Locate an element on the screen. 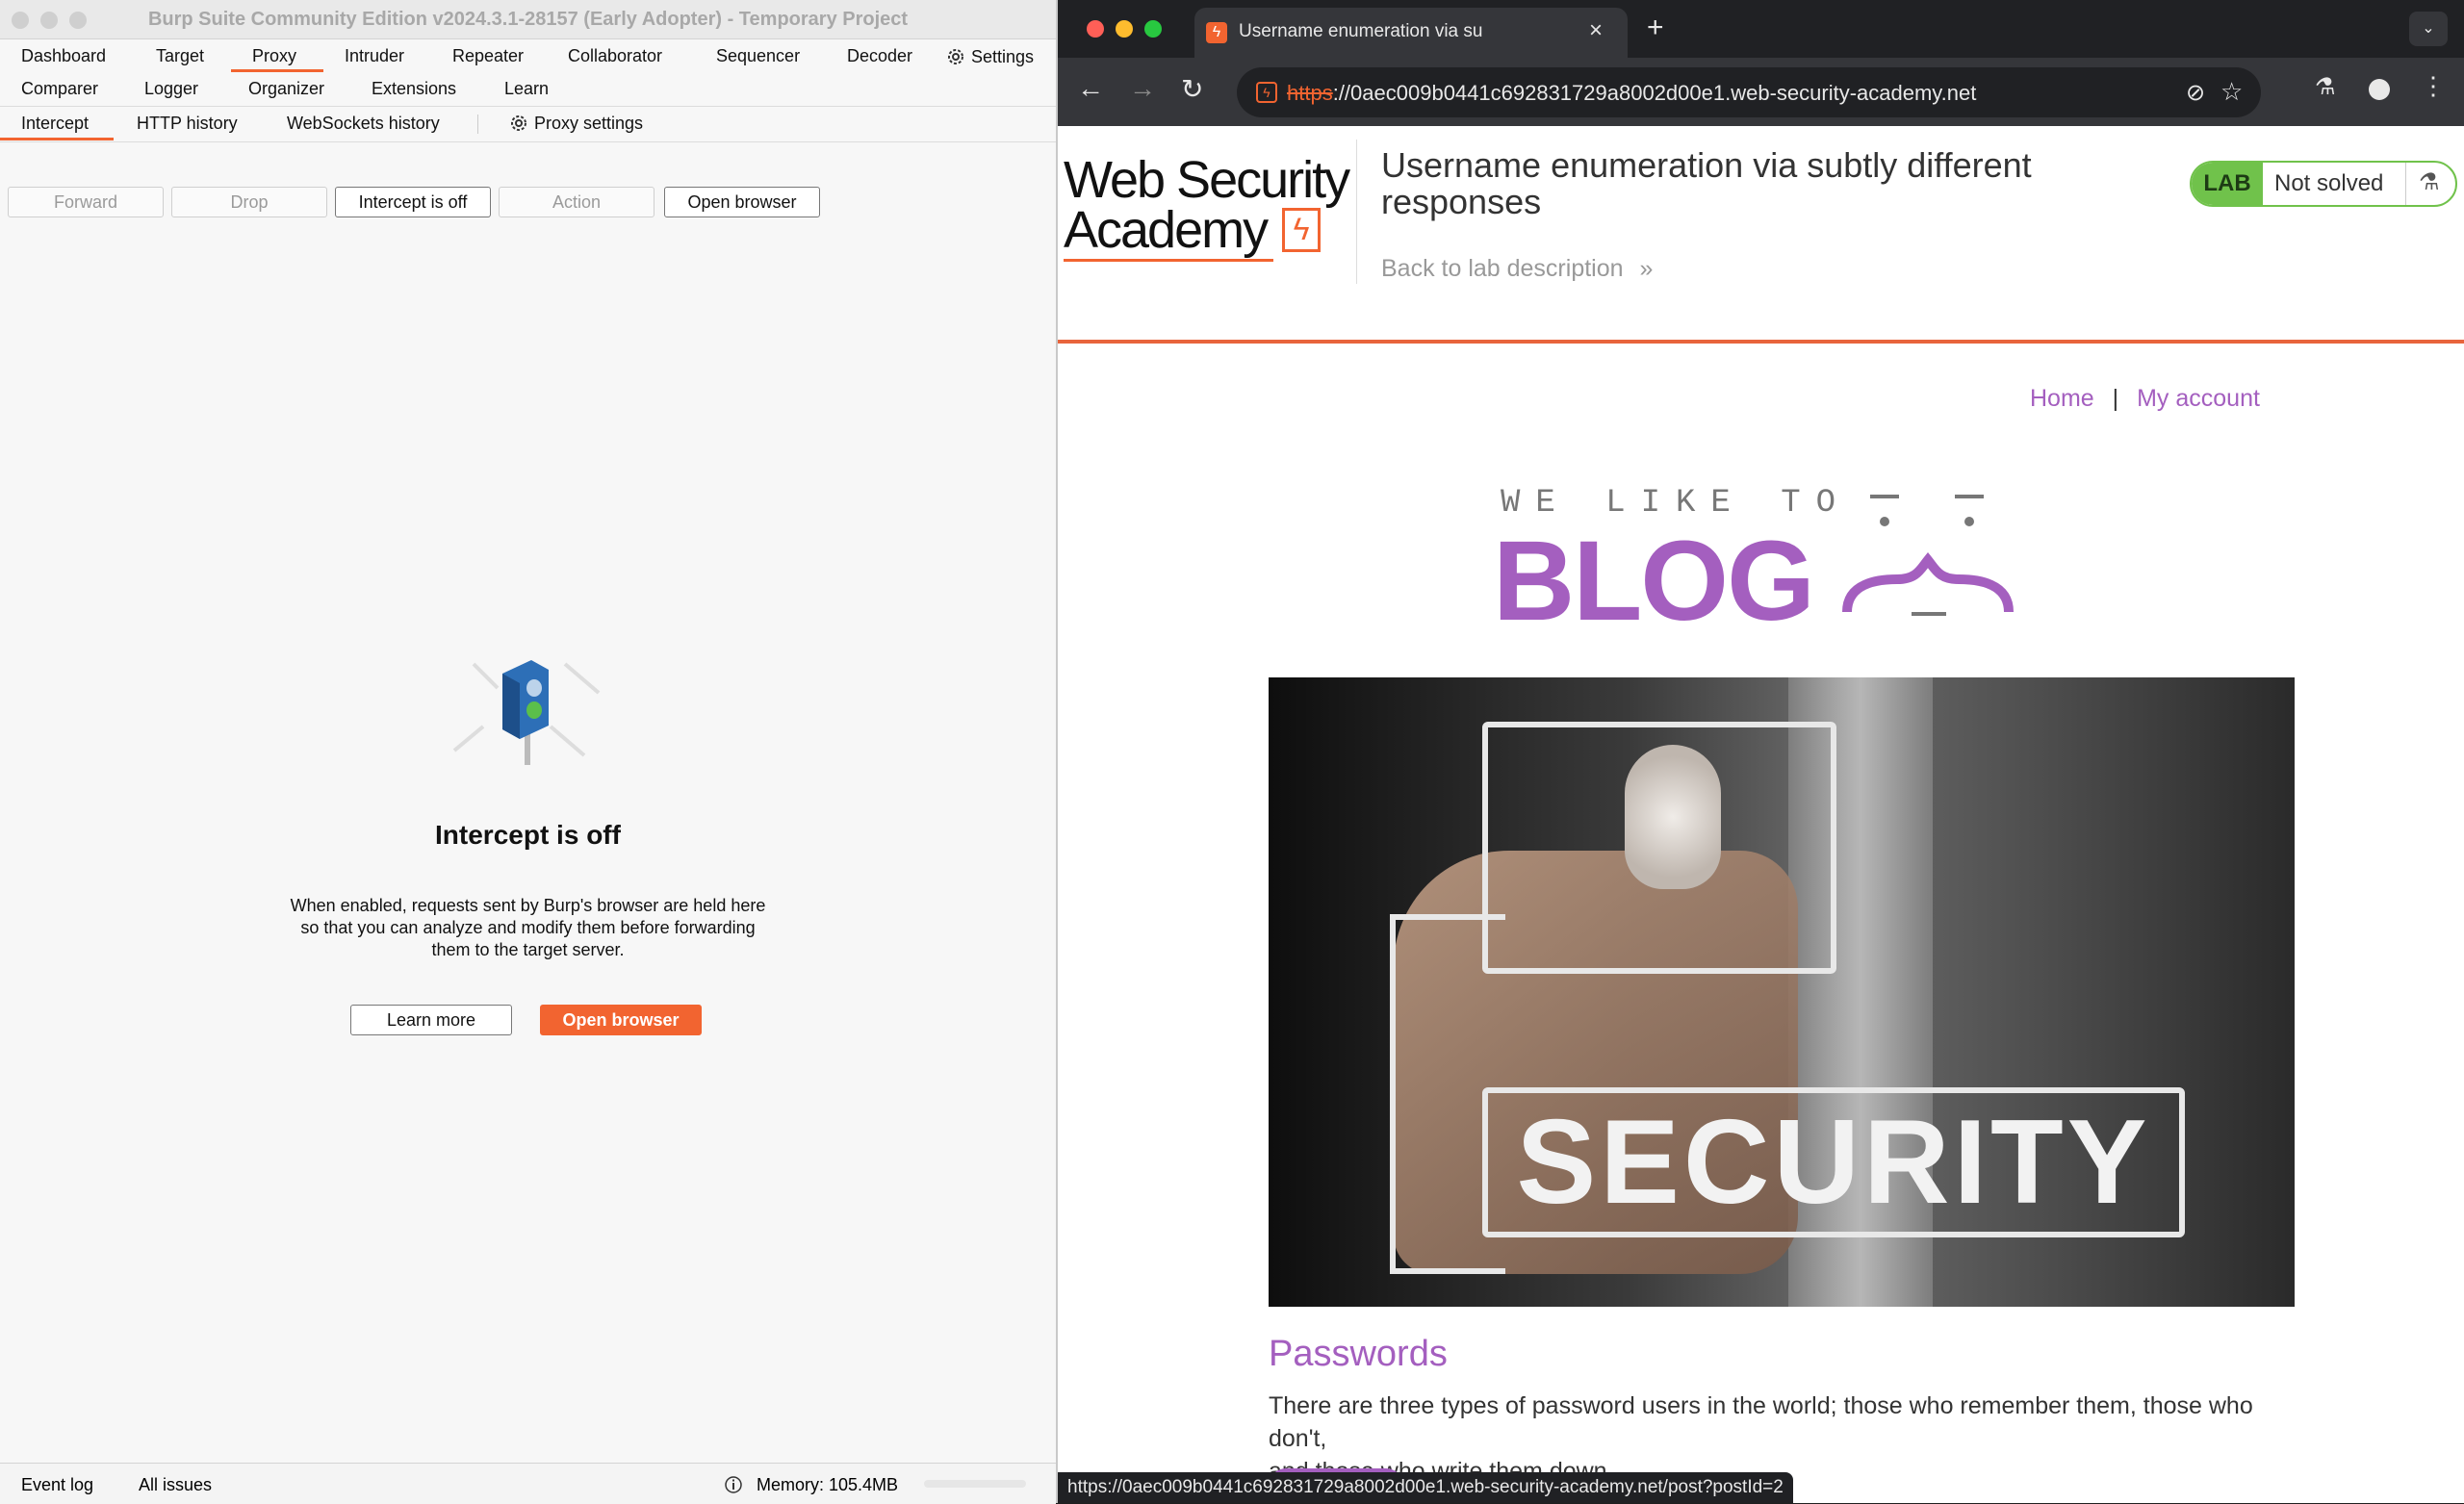 Image resolution: width=2464 pixels, height=1504 pixels. fingerprint-icon is located at coordinates (1673, 817).